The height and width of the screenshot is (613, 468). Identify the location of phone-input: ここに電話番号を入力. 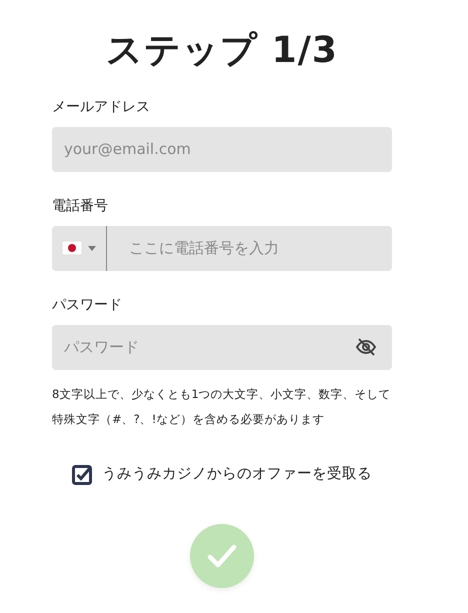
(249, 248).